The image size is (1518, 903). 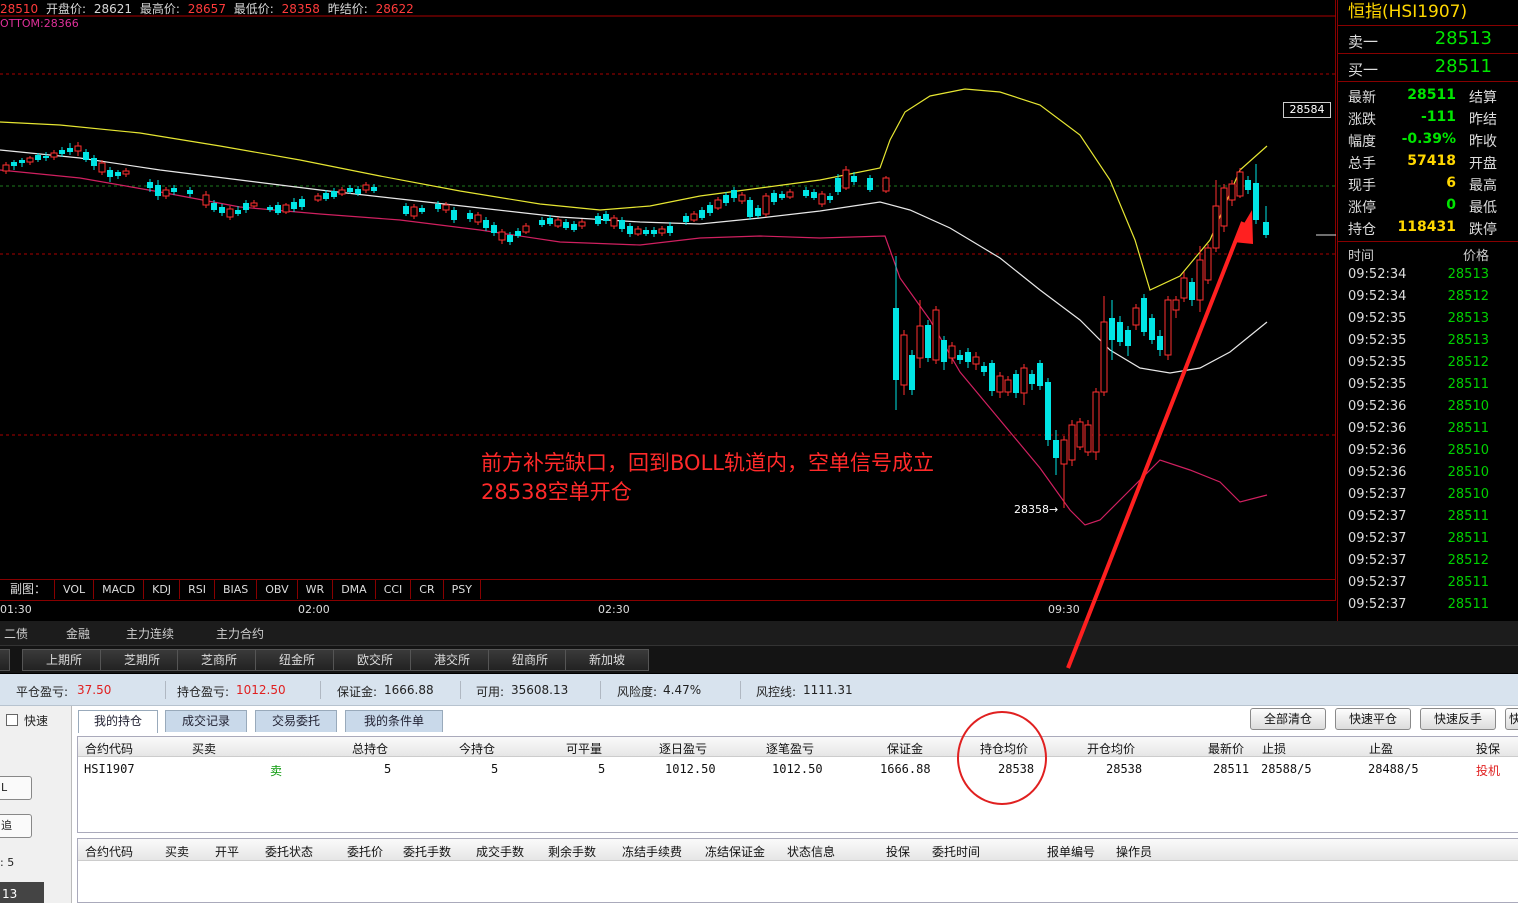 What do you see at coordinates (1134, 851) in the screenshot?
I see `col-header: 操作员` at bounding box center [1134, 851].